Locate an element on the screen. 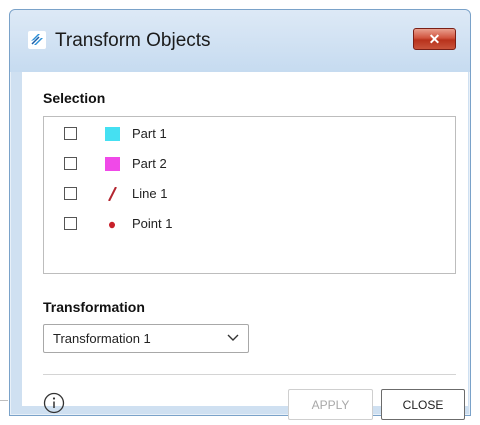 Image resolution: width=480 pixels, height=425 pixels. selection-label: Selection is located at coordinates (74, 98).